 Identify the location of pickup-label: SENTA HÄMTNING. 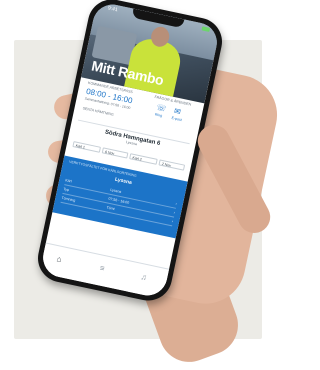
(98, 111).